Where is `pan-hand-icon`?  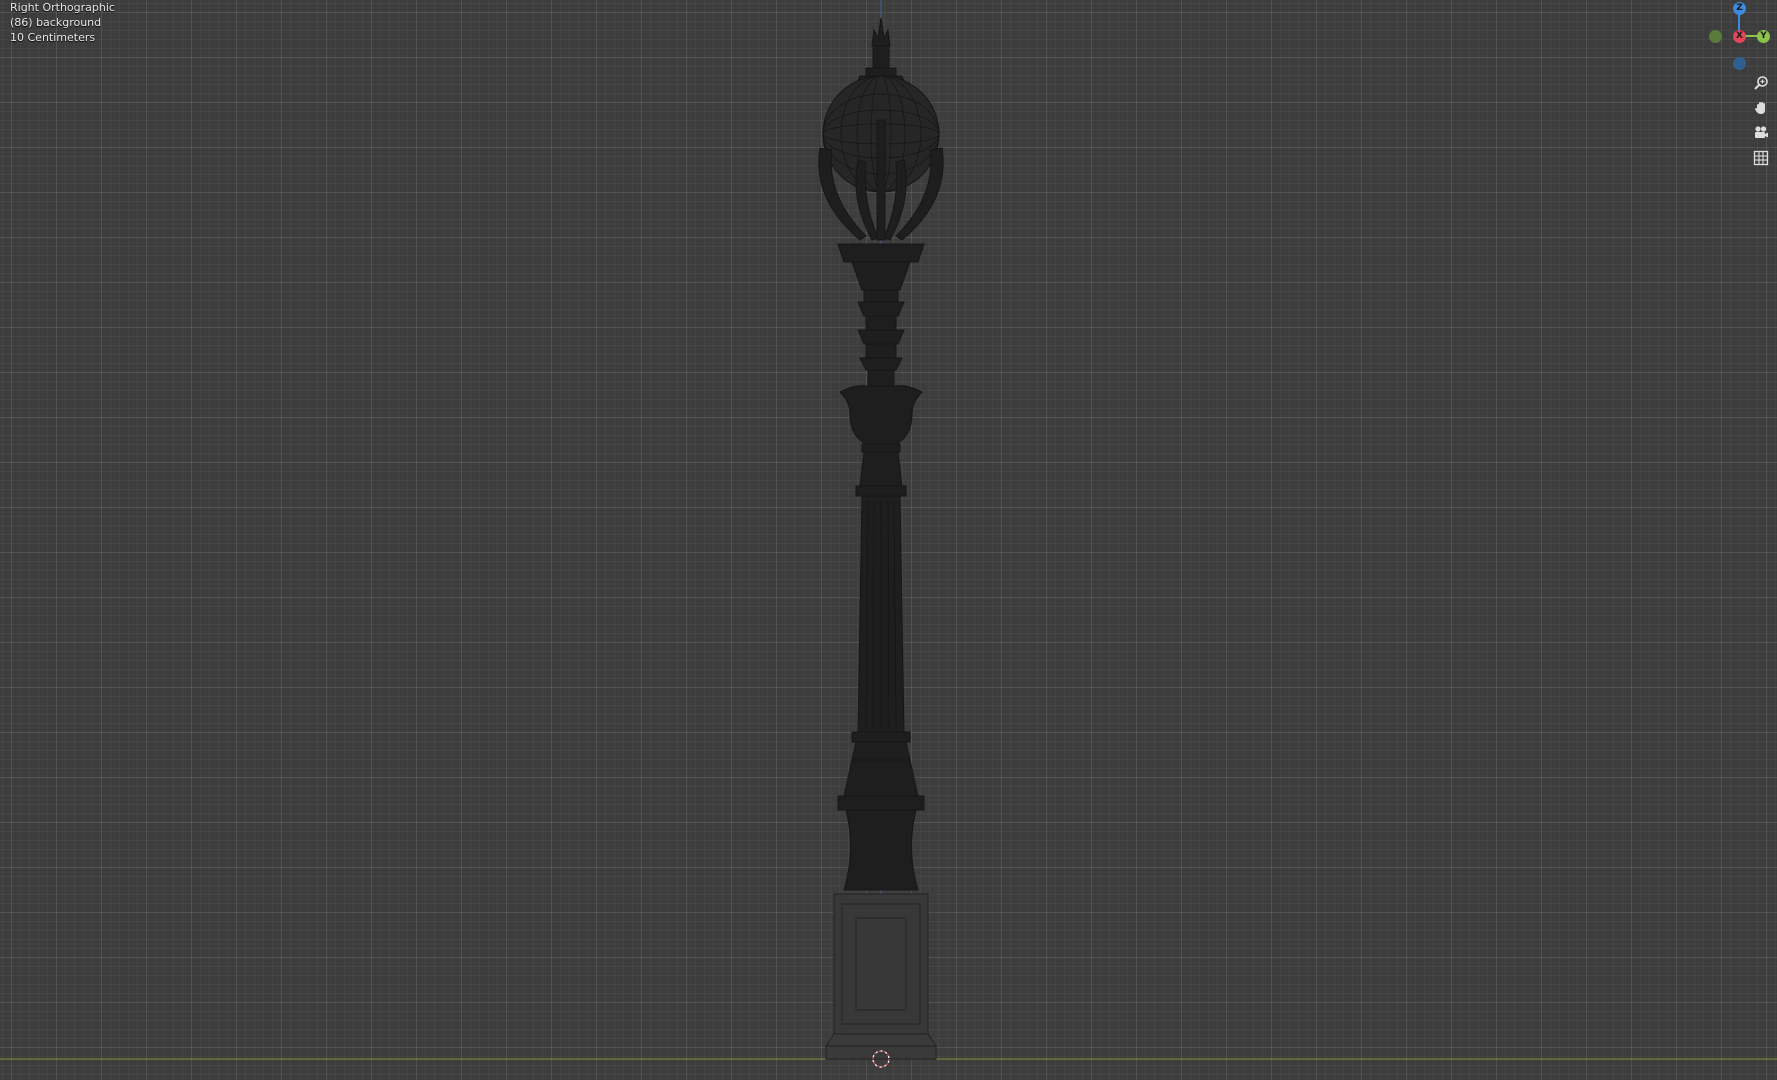 pan-hand-icon is located at coordinates (1760, 108).